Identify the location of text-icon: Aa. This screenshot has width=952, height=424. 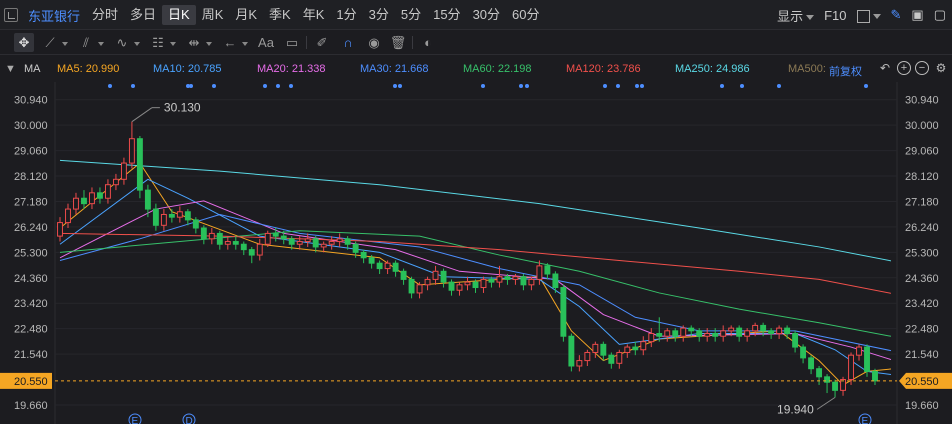
(266, 42).